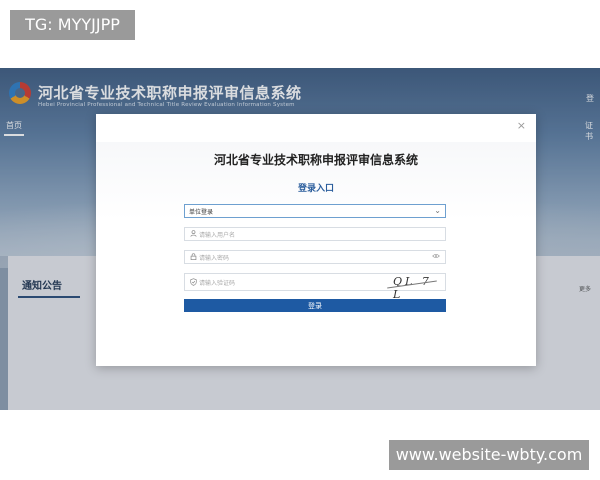 This screenshot has width=600, height=480. What do you see at coordinates (315, 305) in the screenshot?
I see `login-button: 登录` at bounding box center [315, 305].